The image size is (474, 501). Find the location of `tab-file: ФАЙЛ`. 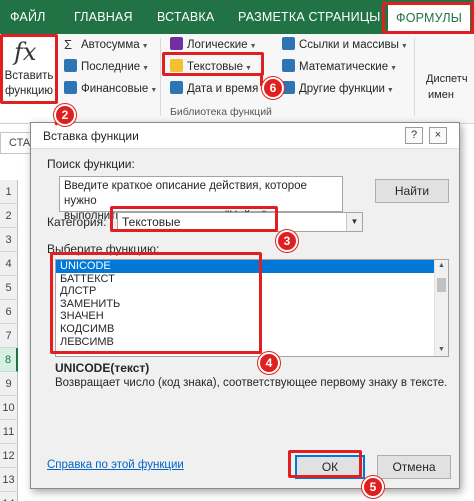

tab-file: ФАЙЛ is located at coordinates (28, 17).